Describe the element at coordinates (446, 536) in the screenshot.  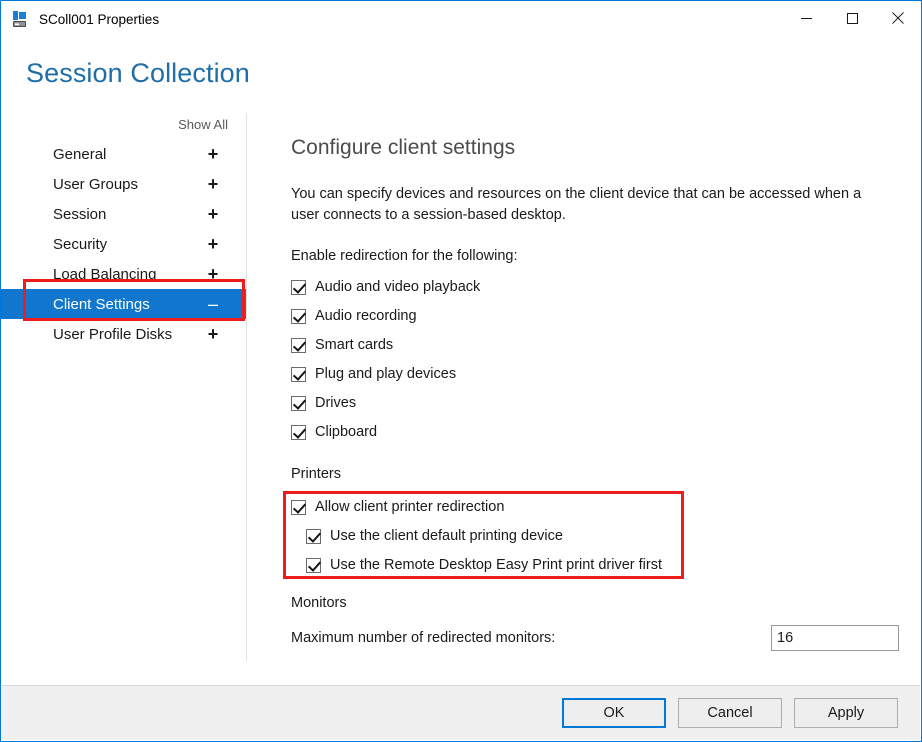
I see `checkbox-label: Use the client default printing device` at that location.